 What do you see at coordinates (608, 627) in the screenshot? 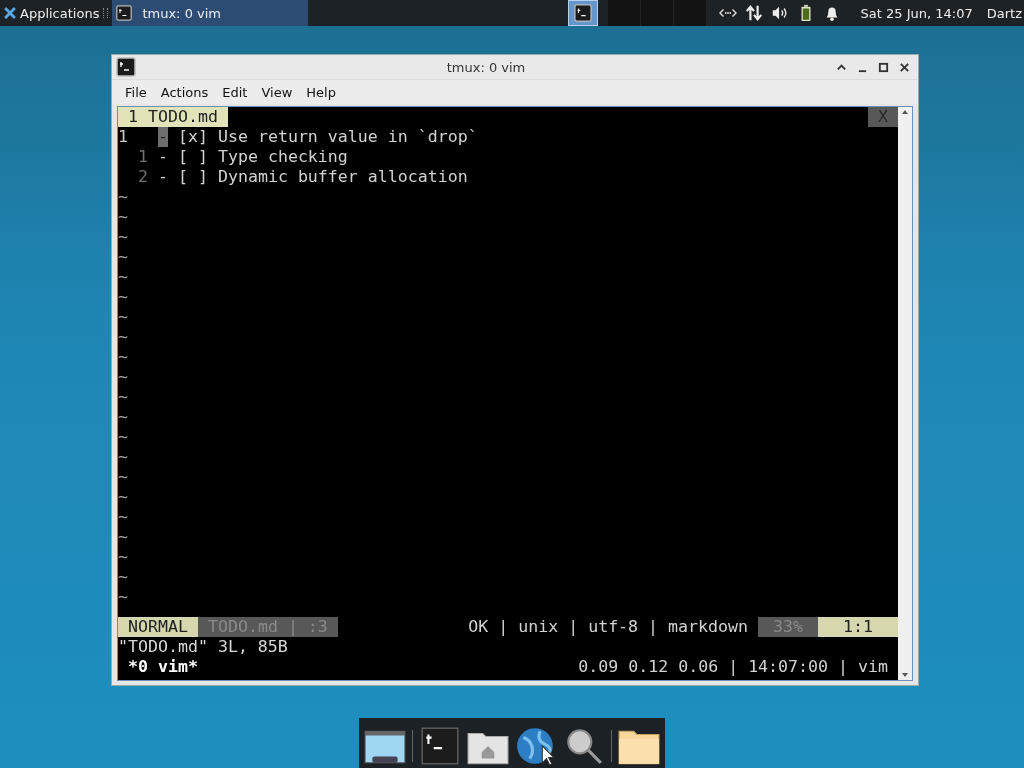
I see `file-info: OK | unix | utf-8 | markdown` at bounding box center [608, 627].